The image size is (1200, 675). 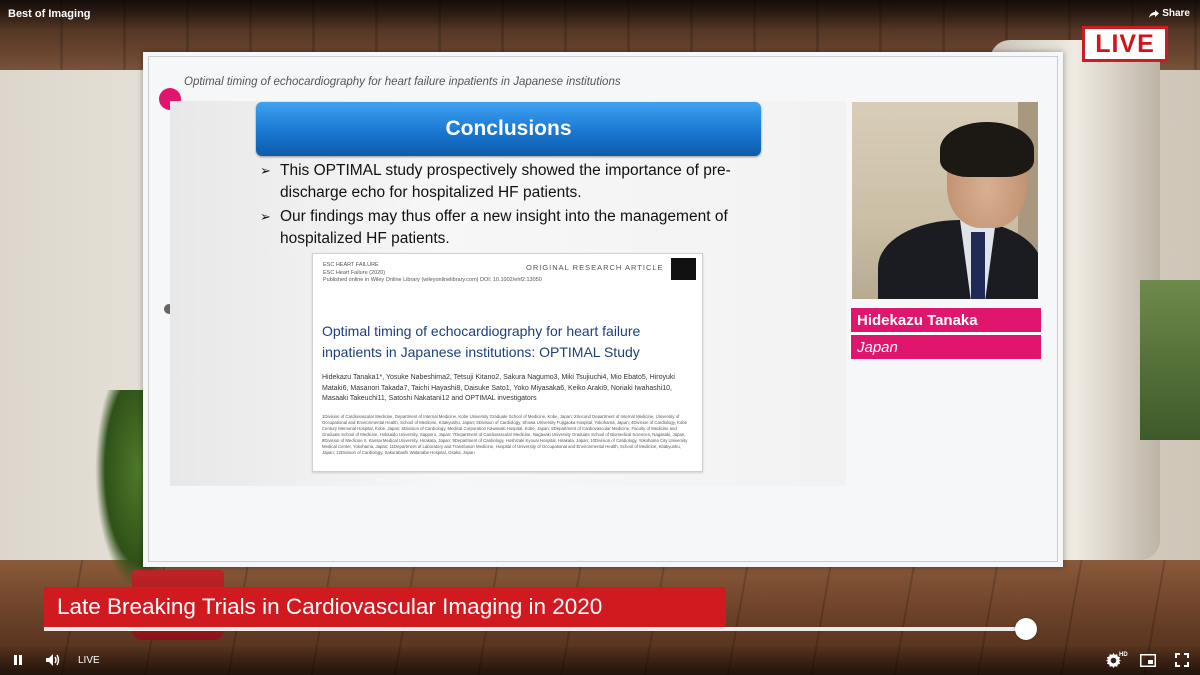 What do you see at coordinates (1154, 13) in the screenshot?
I see `share-icon` at bounding box center [1154, 13].